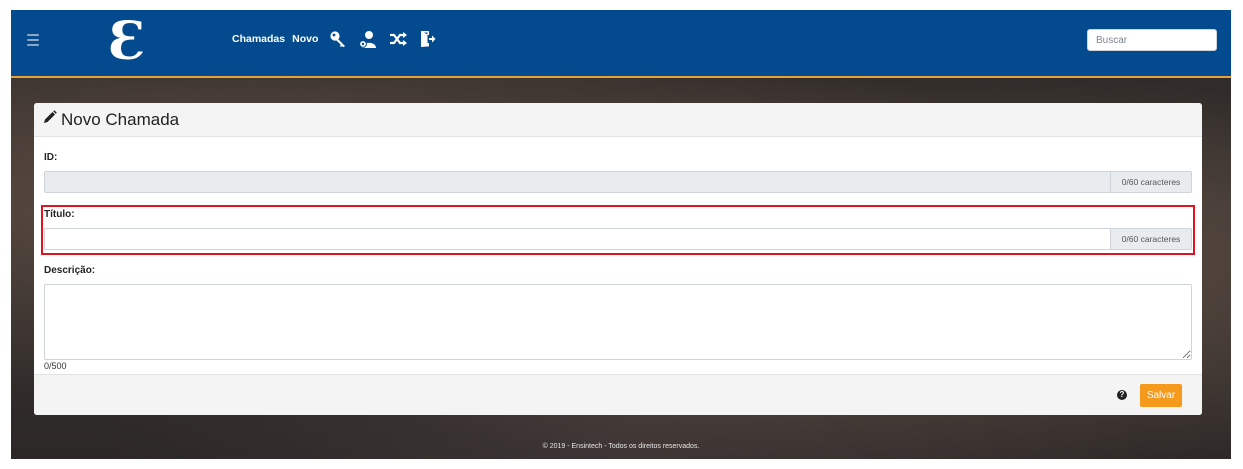 The width and height of the screenshot is (1243, 469). What do you see at coordinates (618, 120) in the screenshot?
I see `card-header: Novo Chamada` at bounding box center [618, 120].